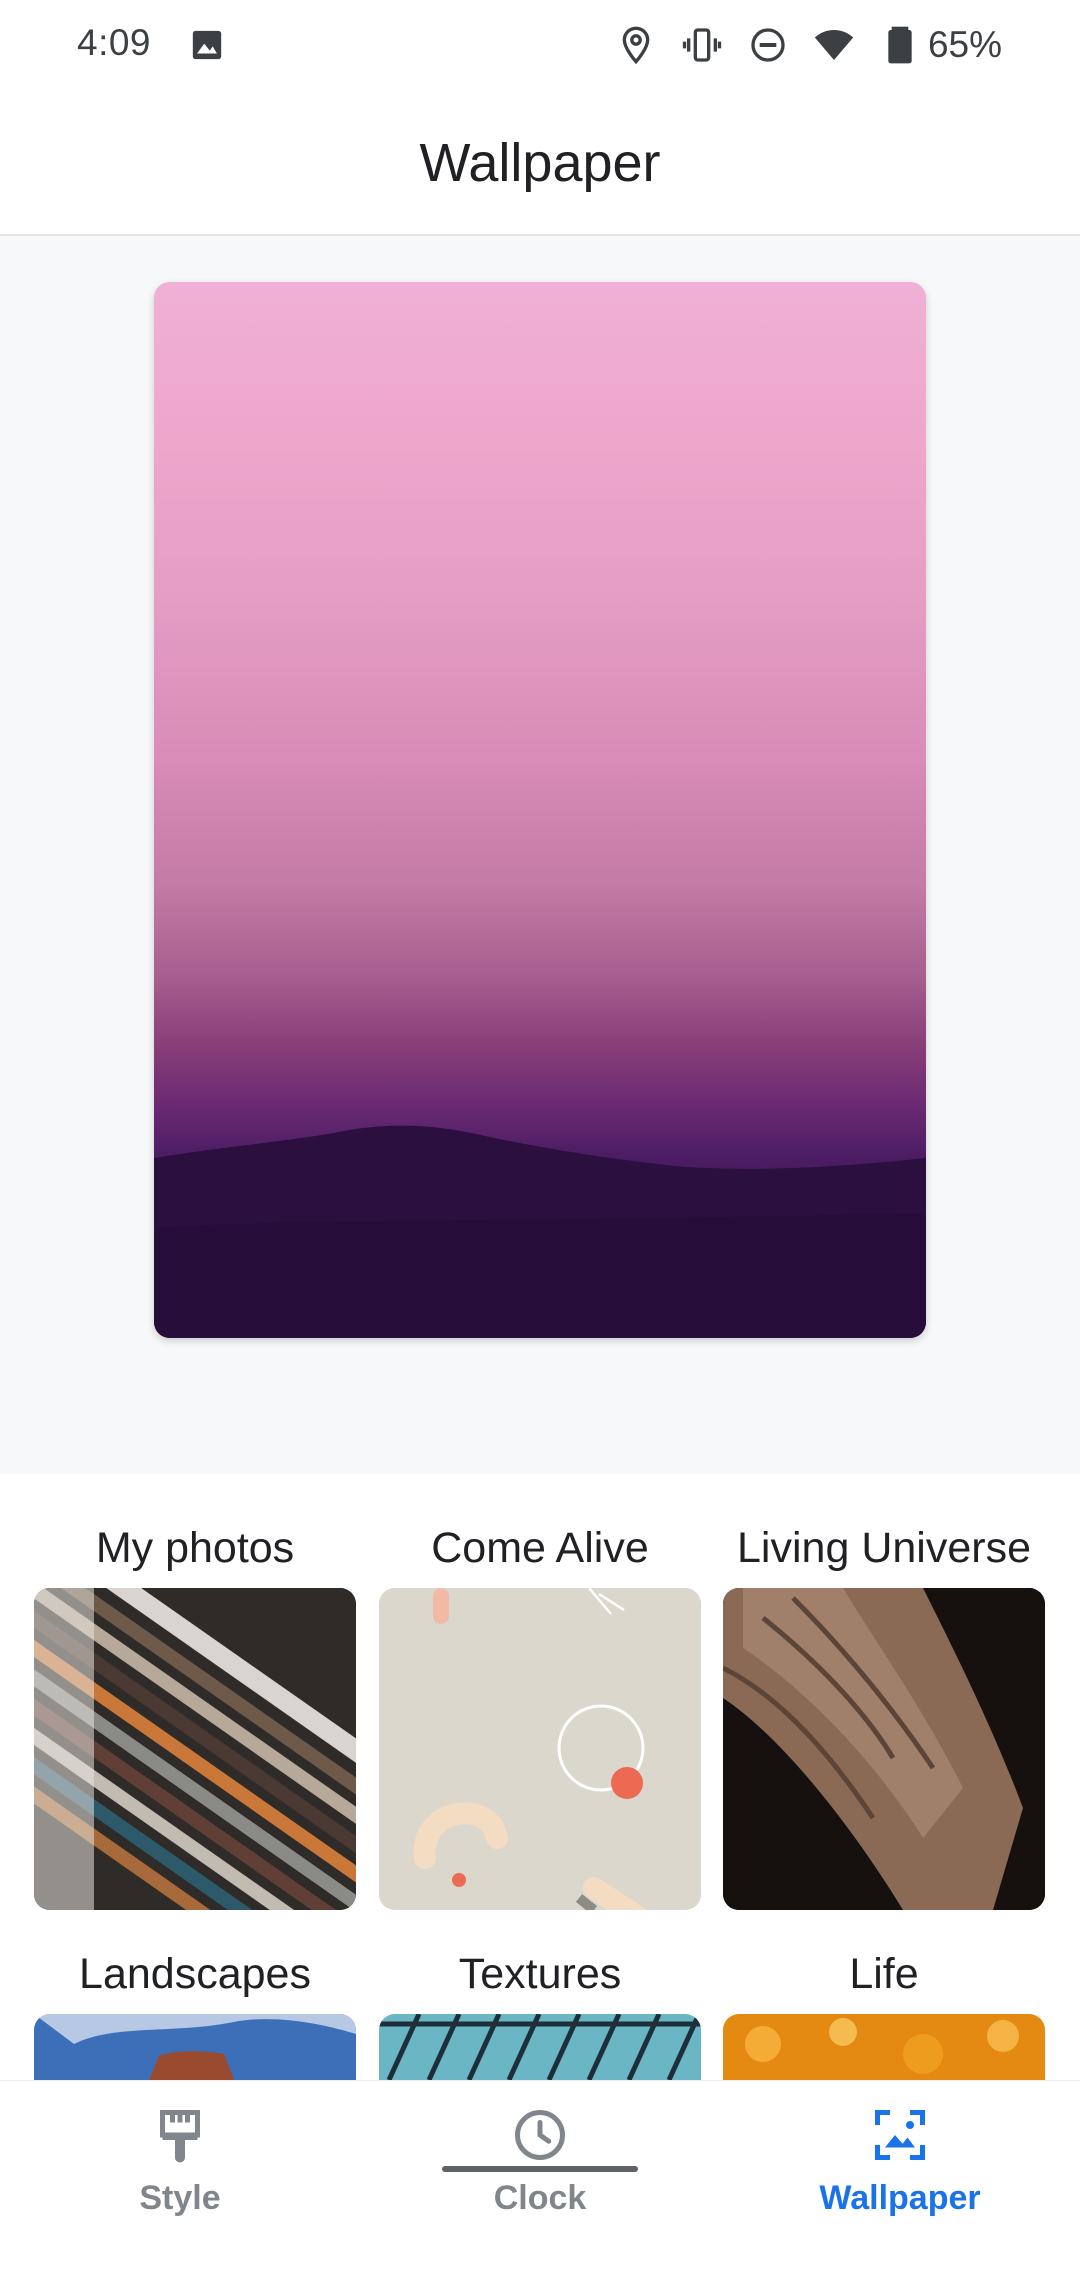  I want to click on category-landscapes-thumbnail, so click(195, 2047).